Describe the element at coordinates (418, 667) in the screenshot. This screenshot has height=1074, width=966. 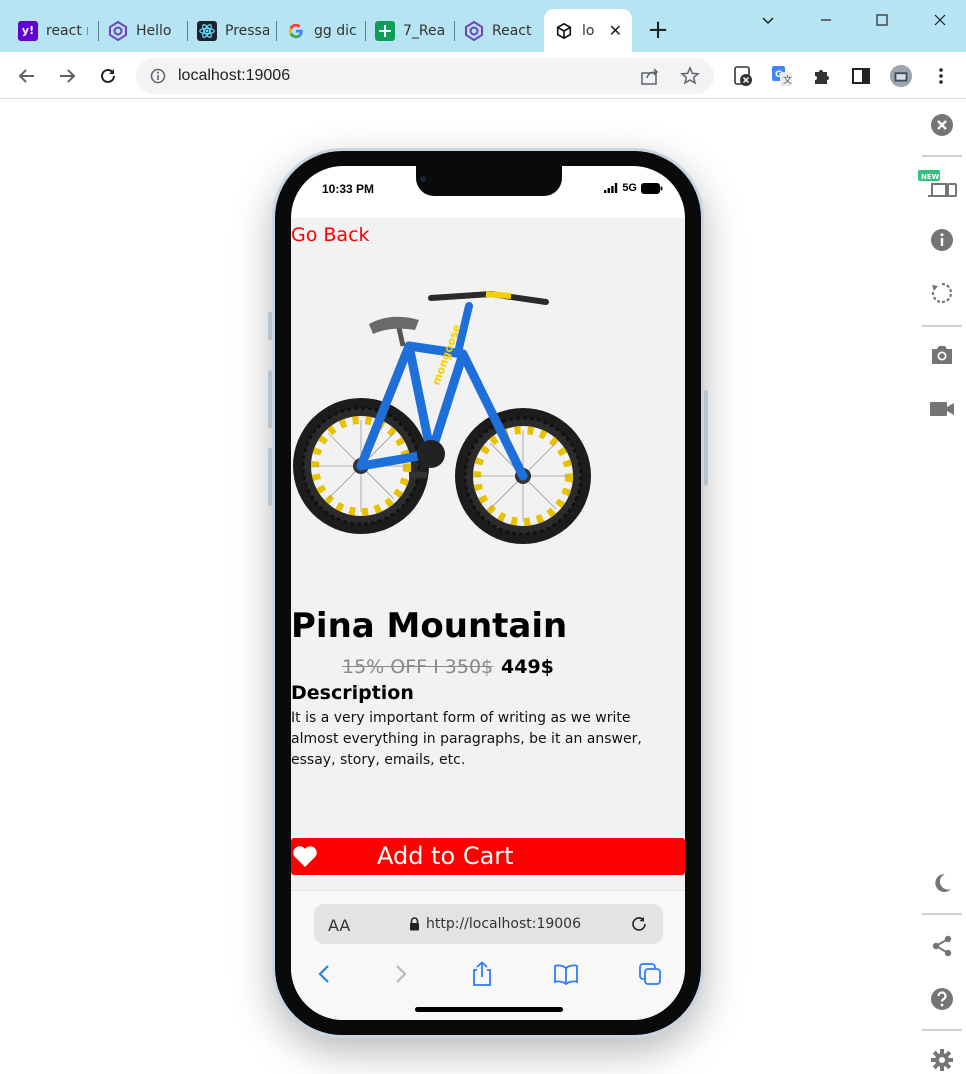
I see `old-price: 15% OFF I 350$` at that location.